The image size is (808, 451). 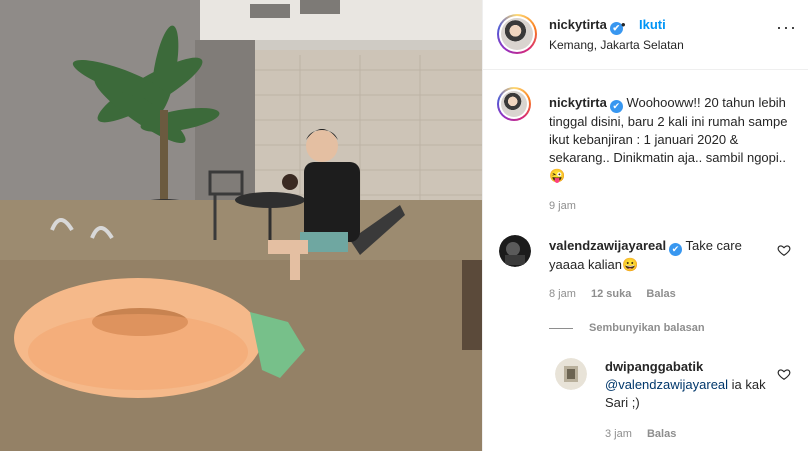 I want to click on like-reply-heart-icon, so click(x=784, y=374).